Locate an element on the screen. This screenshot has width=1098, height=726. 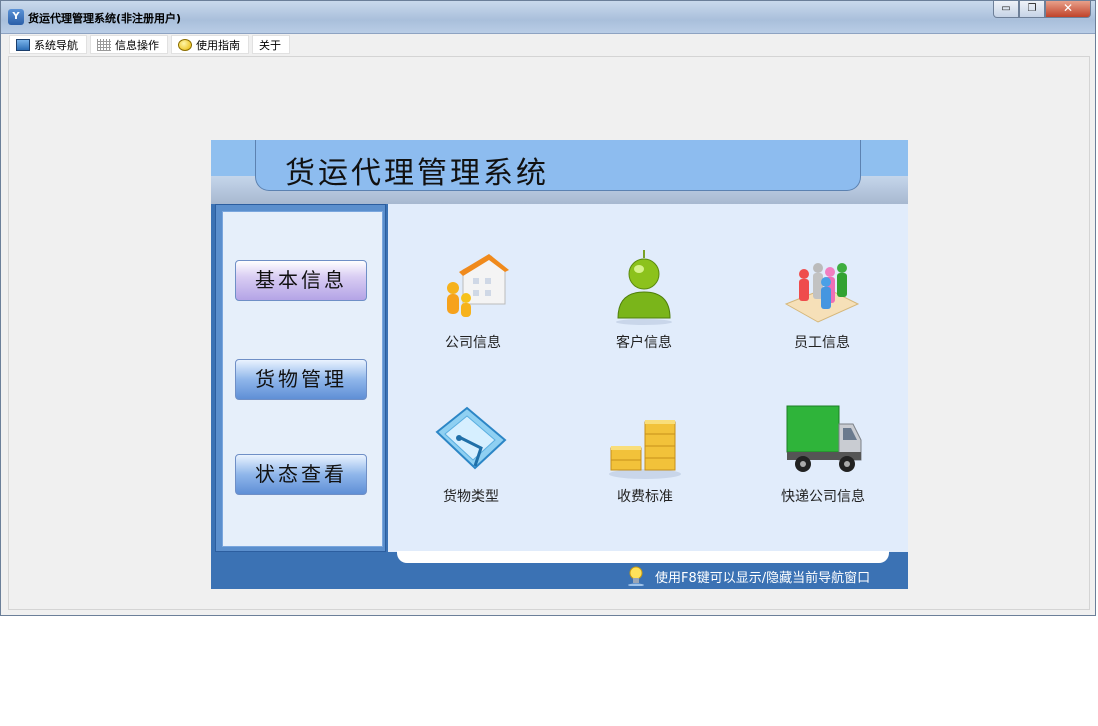
grid-icon is located at coordinates (104, 44).